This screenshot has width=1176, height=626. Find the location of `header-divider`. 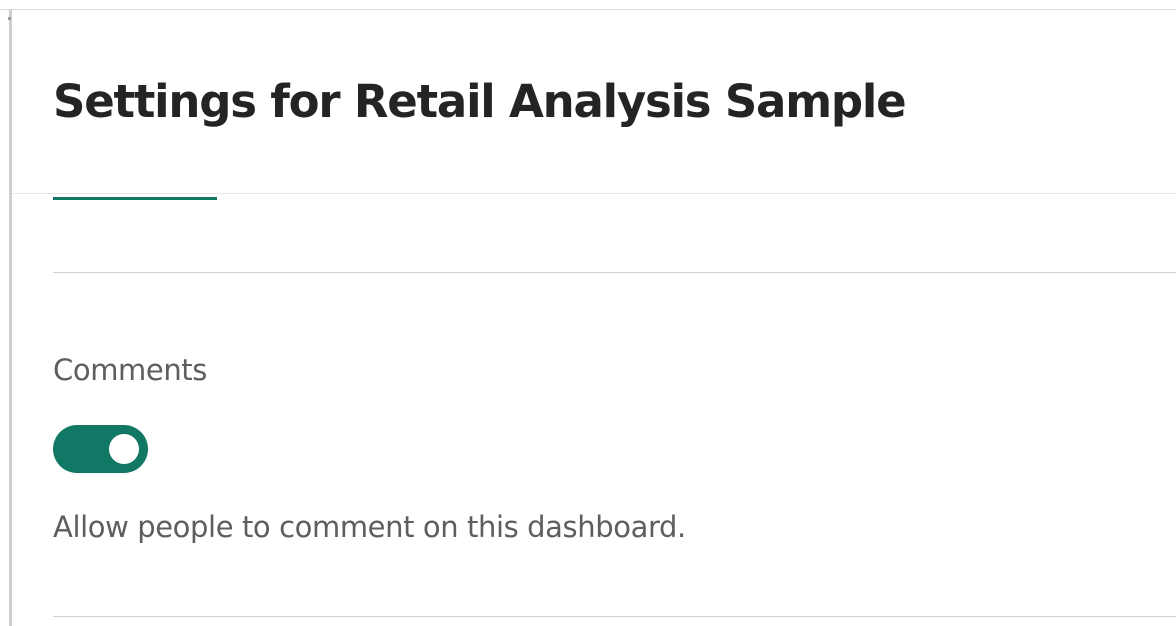

header-divider is located at coordinates (594, 193).